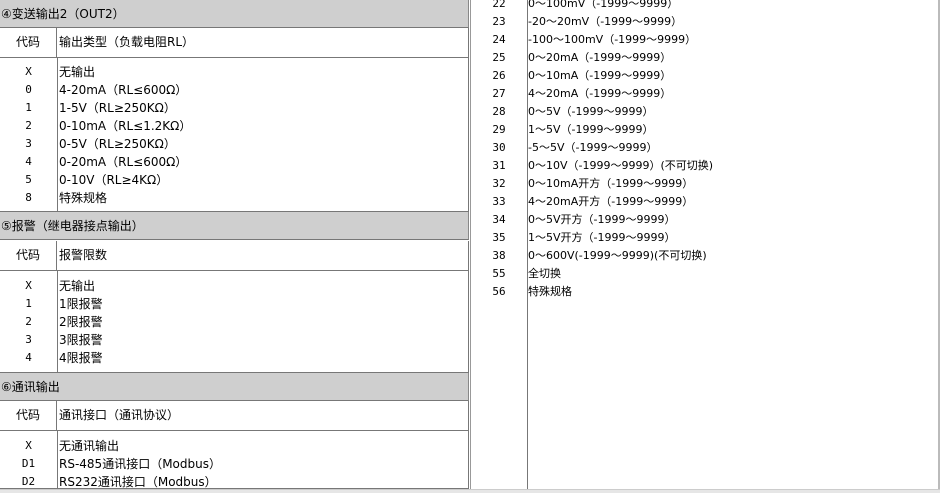 Image resolution: width=940 pixels, height=493 pixels. I want to click on list-item: 35 1～5V开方（-1999～9999）, so click(705, 238).